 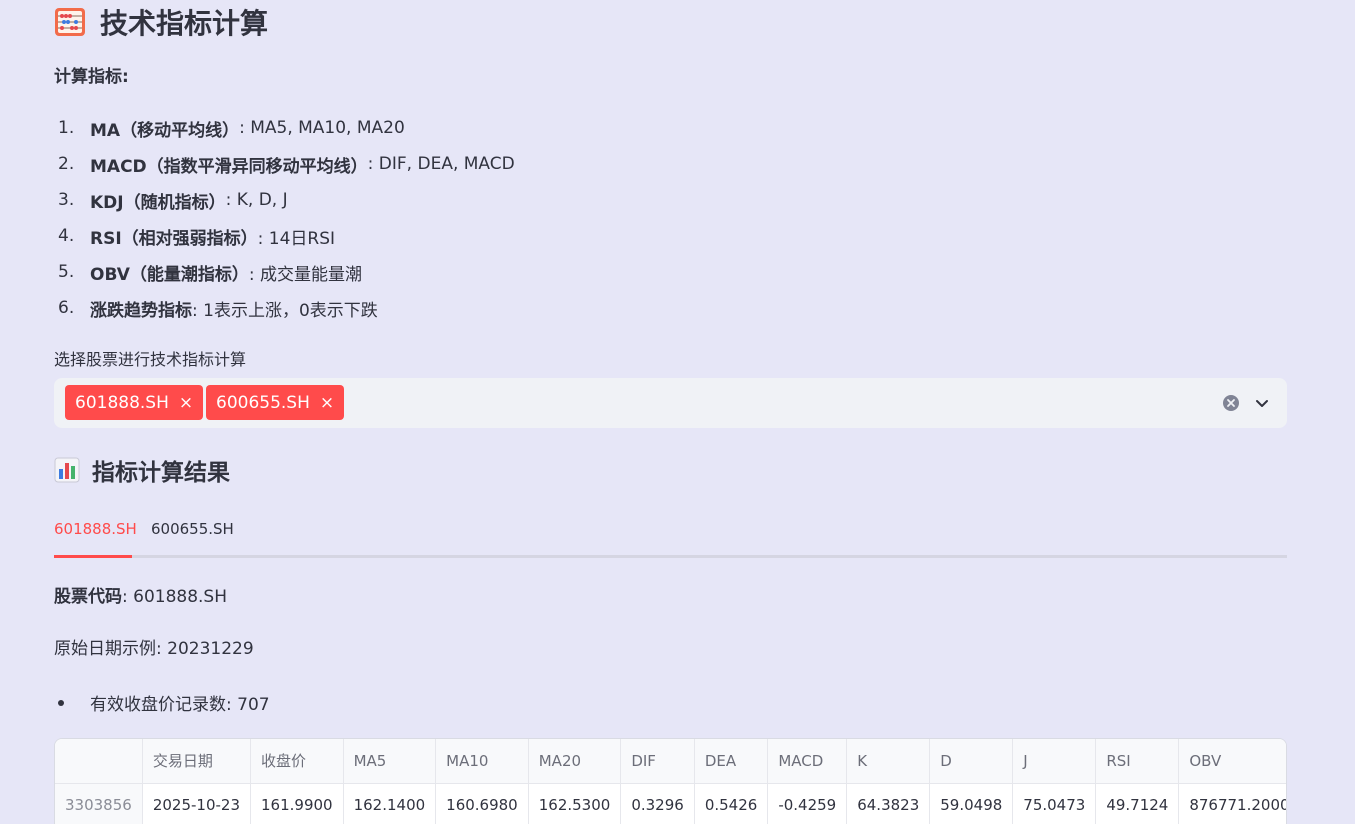 I want to click on list-item: 1. MA（移动平均线） : MA5, MA10, MA20, so click(x=284, y=128).